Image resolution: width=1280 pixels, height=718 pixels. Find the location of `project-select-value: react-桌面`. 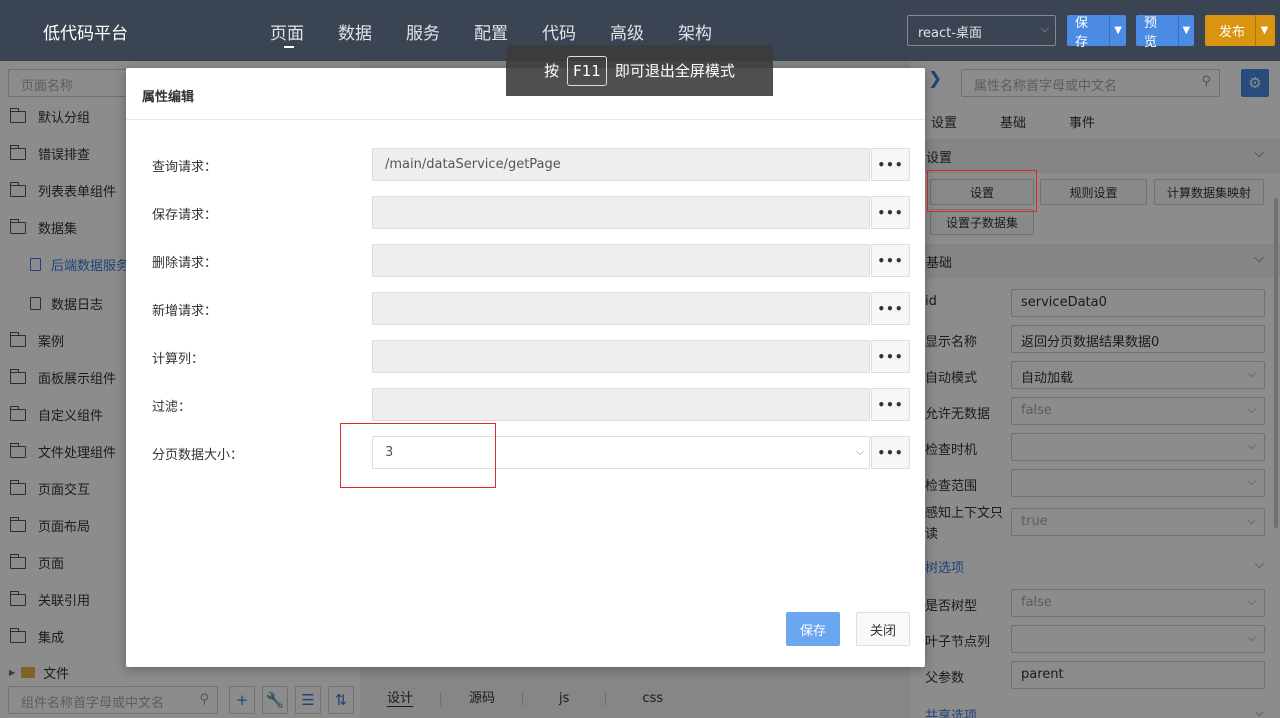

project-select-value: react-桌面 is located at coordinates (950, 33).